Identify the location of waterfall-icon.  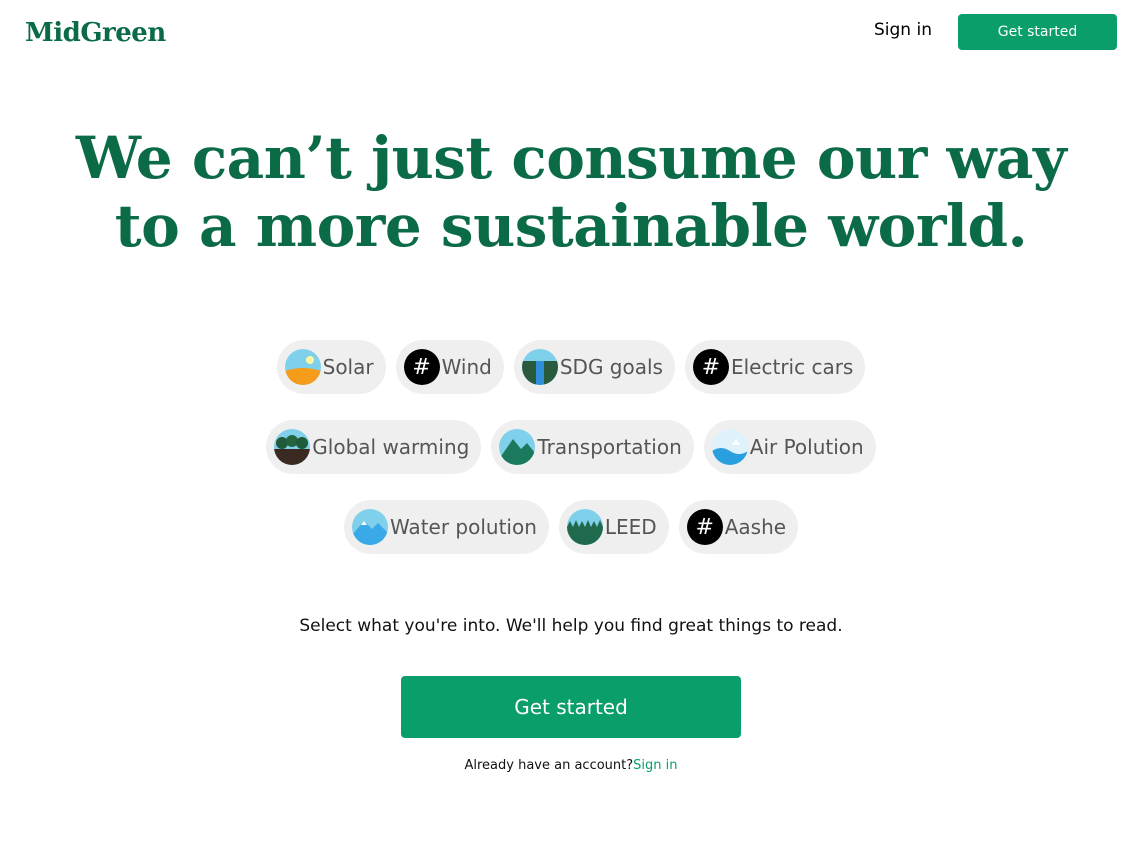
(539, 367).